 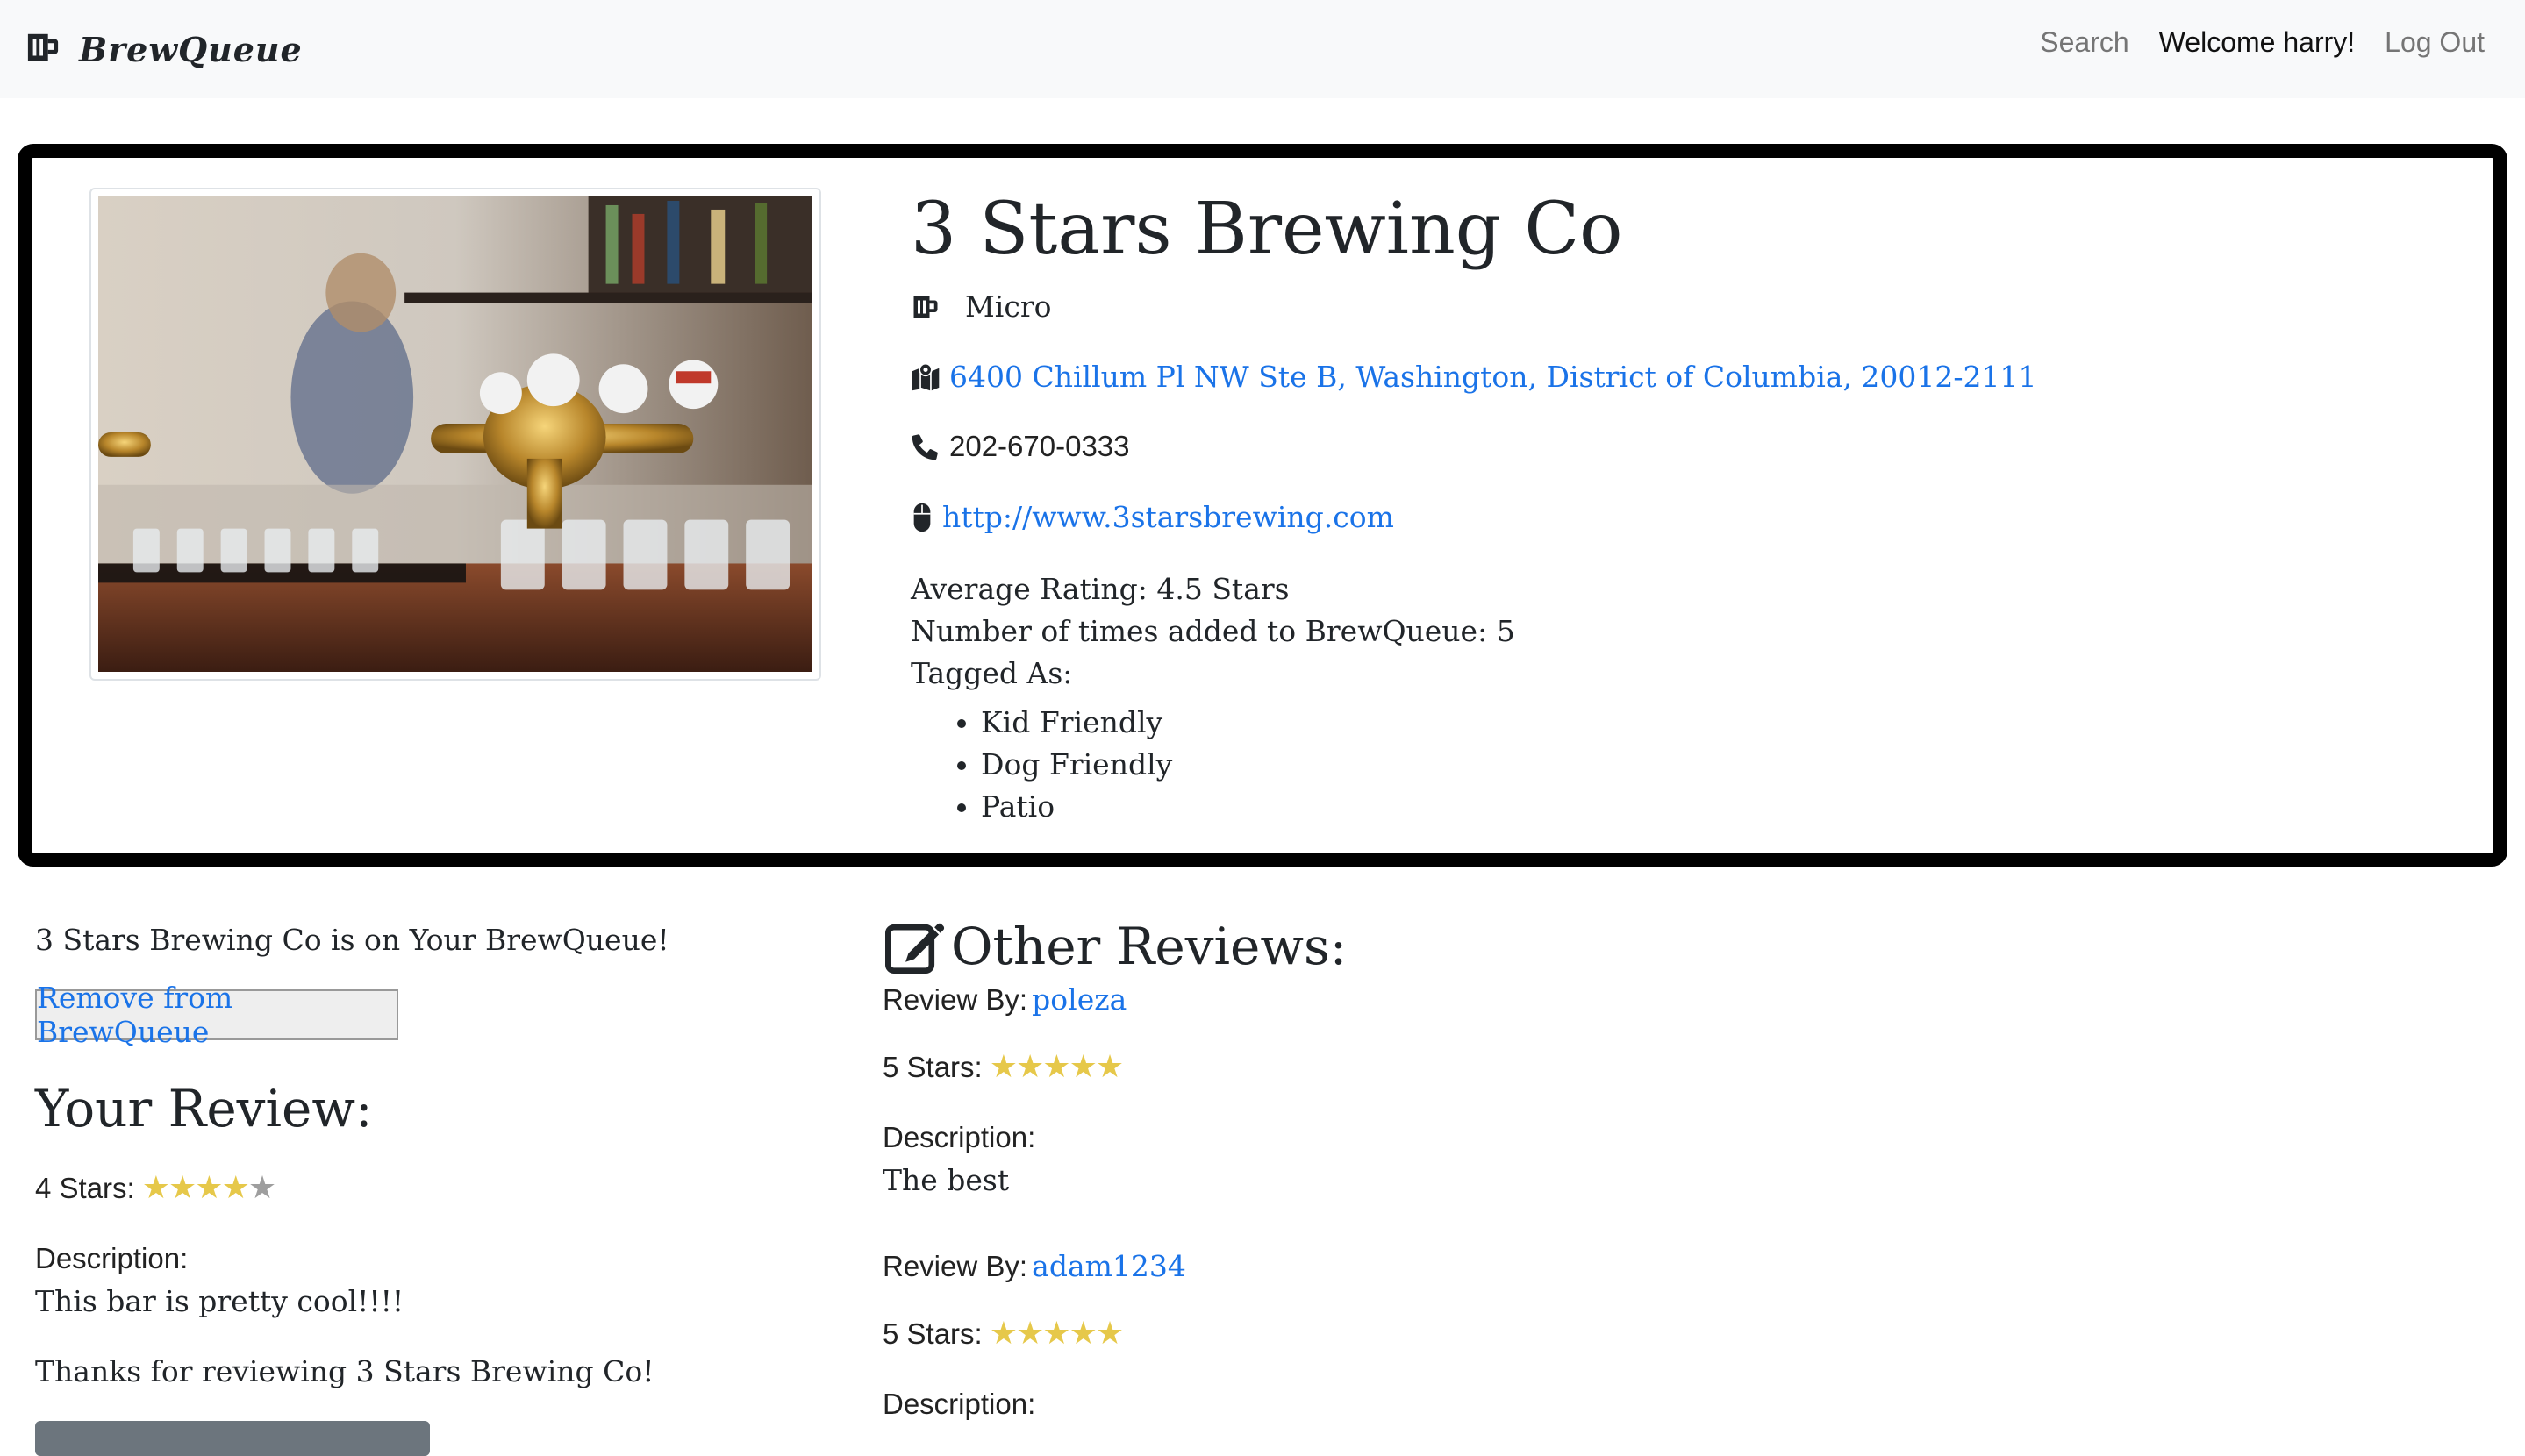 I want to click on phone-icon, so click(x=926, y=446).